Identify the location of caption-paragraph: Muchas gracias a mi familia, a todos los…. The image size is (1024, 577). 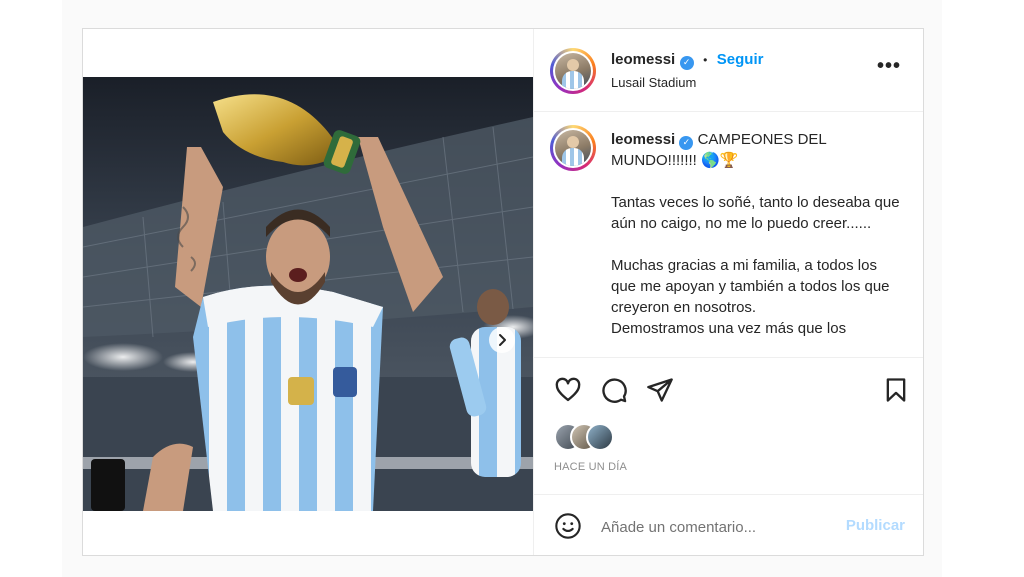
(750, 286).